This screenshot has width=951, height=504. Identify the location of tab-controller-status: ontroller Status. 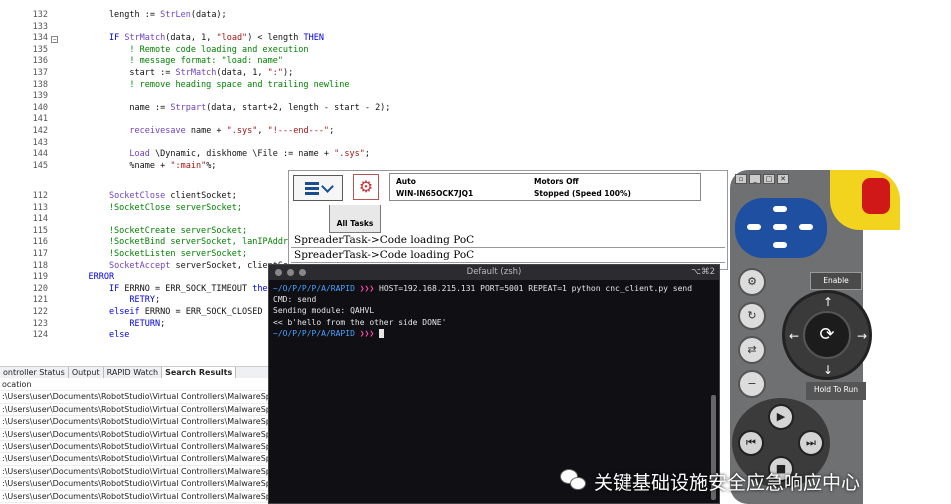
(34, 372).